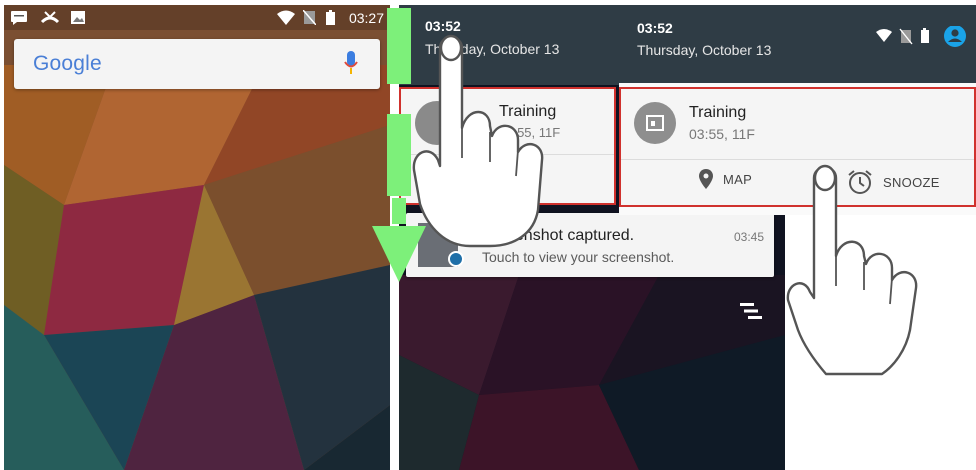 The width and height of the screenshot is (976, 470). Describe the element at coordinates (718, 112) in the screenshot. I see `notification-title: Training` at that location.